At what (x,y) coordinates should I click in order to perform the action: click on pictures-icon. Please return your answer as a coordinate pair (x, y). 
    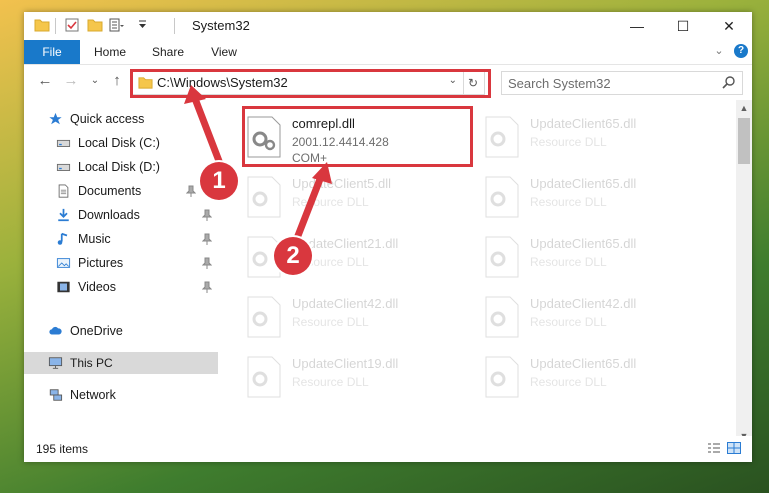
    Looking at the image, I should click on (63, 263).